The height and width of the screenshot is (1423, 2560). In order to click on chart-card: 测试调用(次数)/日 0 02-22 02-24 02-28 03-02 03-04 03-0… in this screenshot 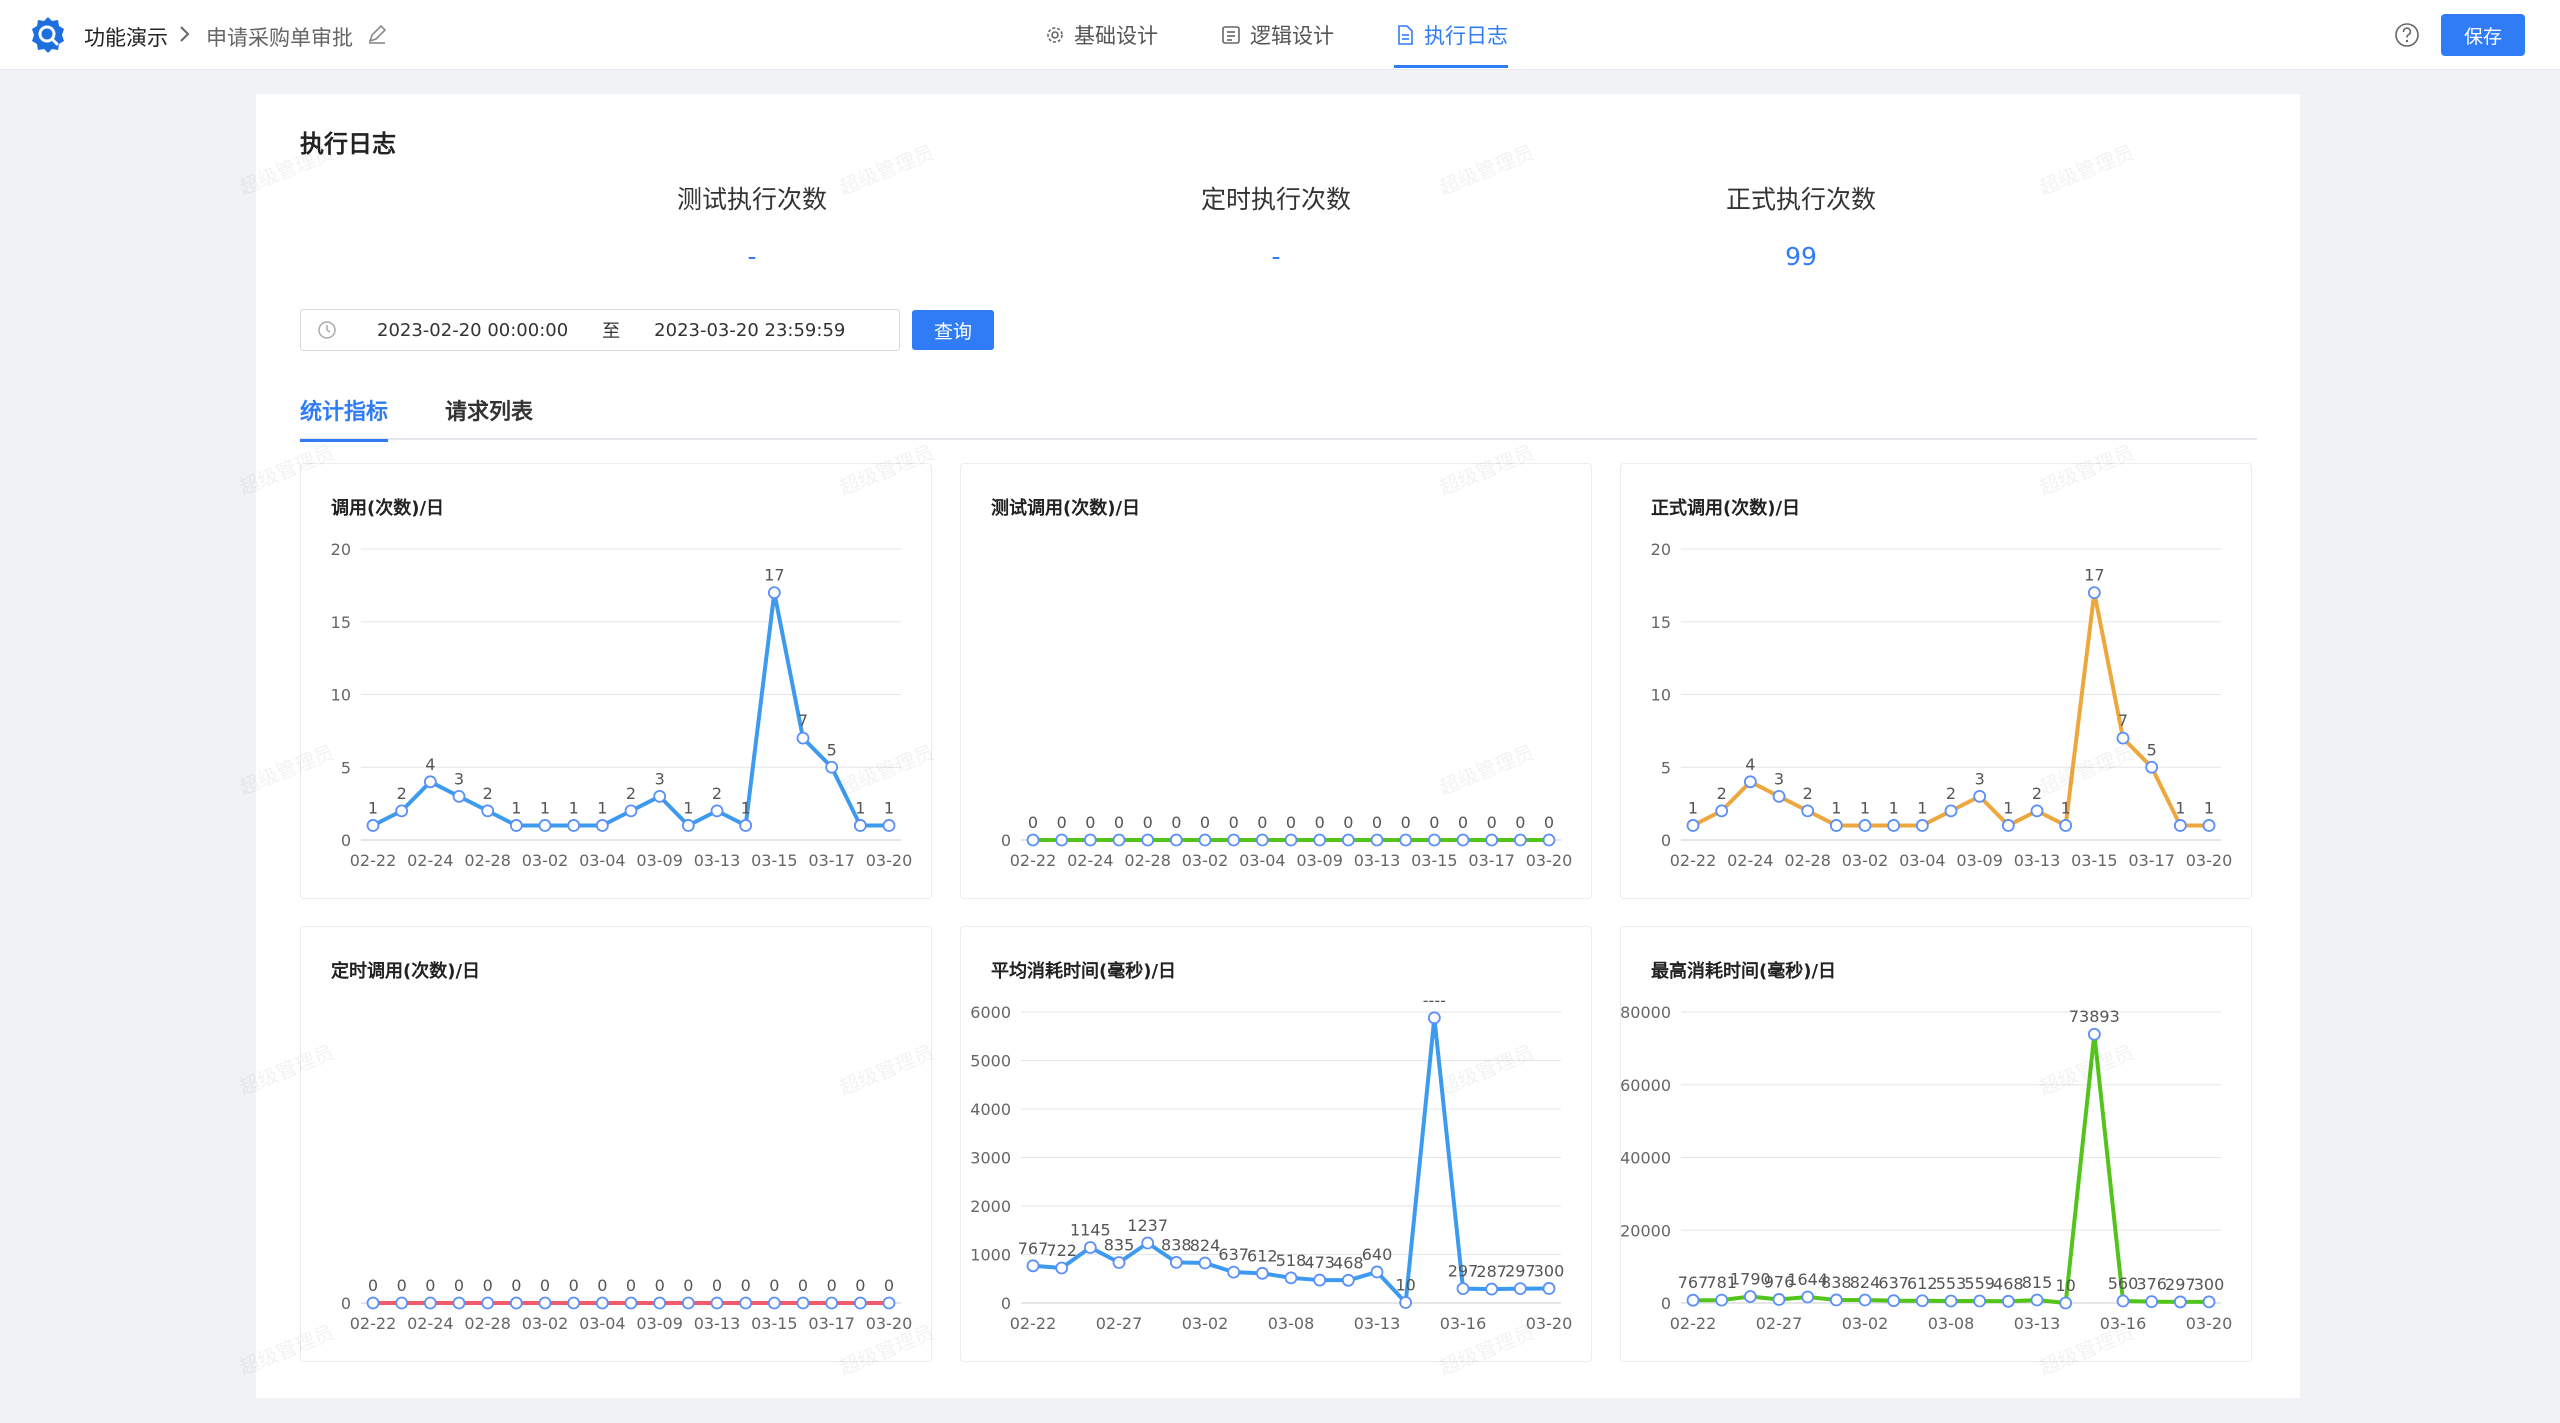, I will do `click(1276, 681)`.